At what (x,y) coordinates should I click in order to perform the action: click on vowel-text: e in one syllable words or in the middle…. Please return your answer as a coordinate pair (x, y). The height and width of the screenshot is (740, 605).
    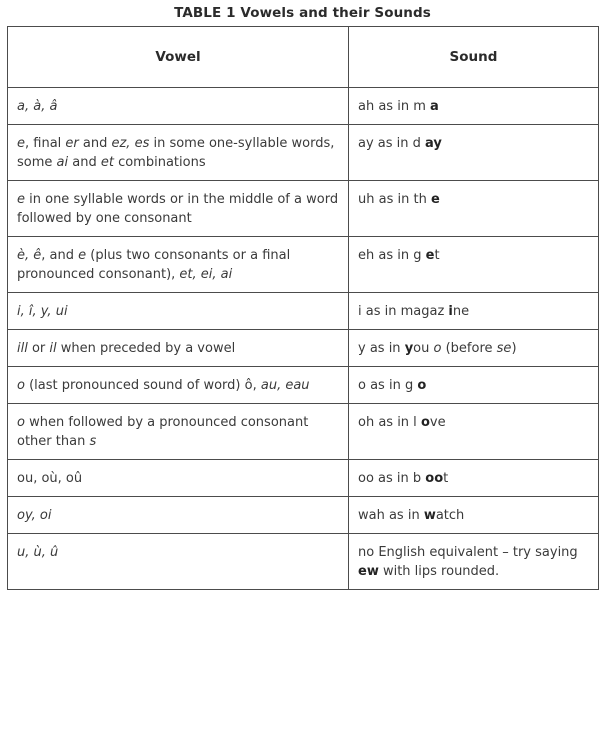
    Looking at the image, I should click on (178, 209).